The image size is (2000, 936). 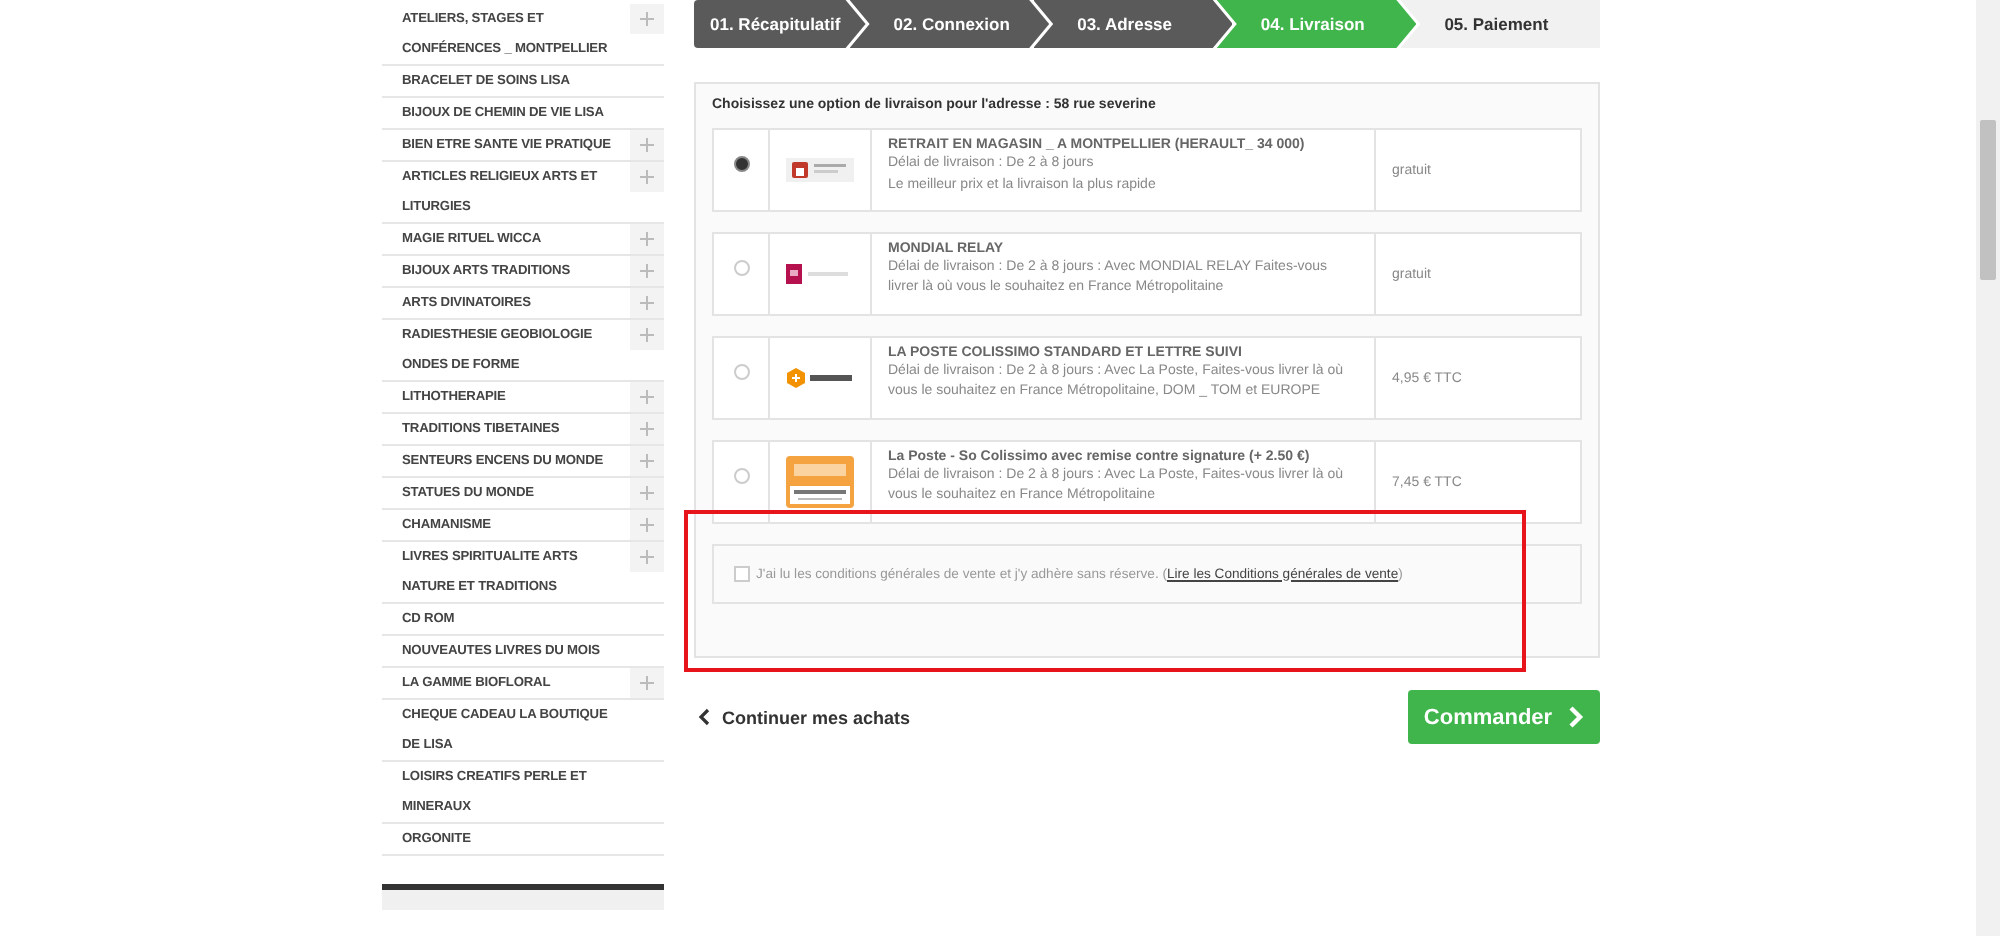 I want to click on relay-logo-icon, so click(x=820, y=274).